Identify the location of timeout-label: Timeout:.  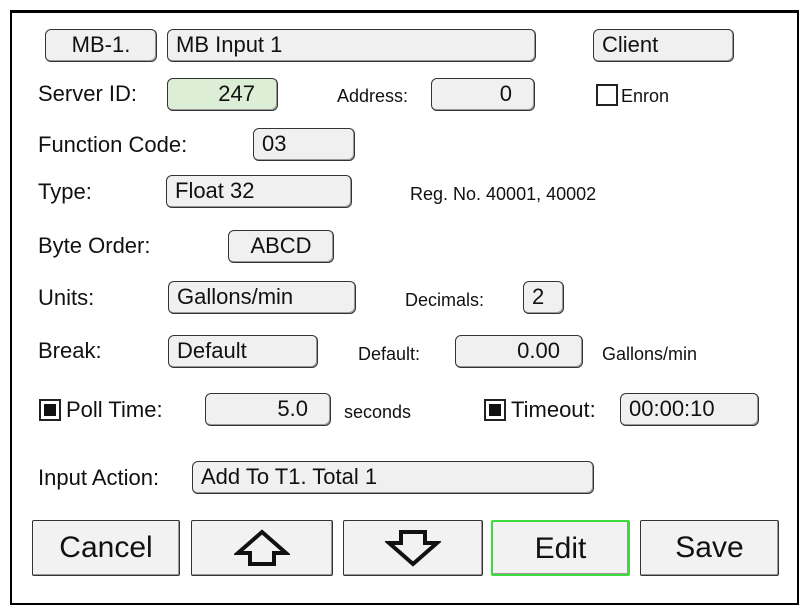
(553, 409).